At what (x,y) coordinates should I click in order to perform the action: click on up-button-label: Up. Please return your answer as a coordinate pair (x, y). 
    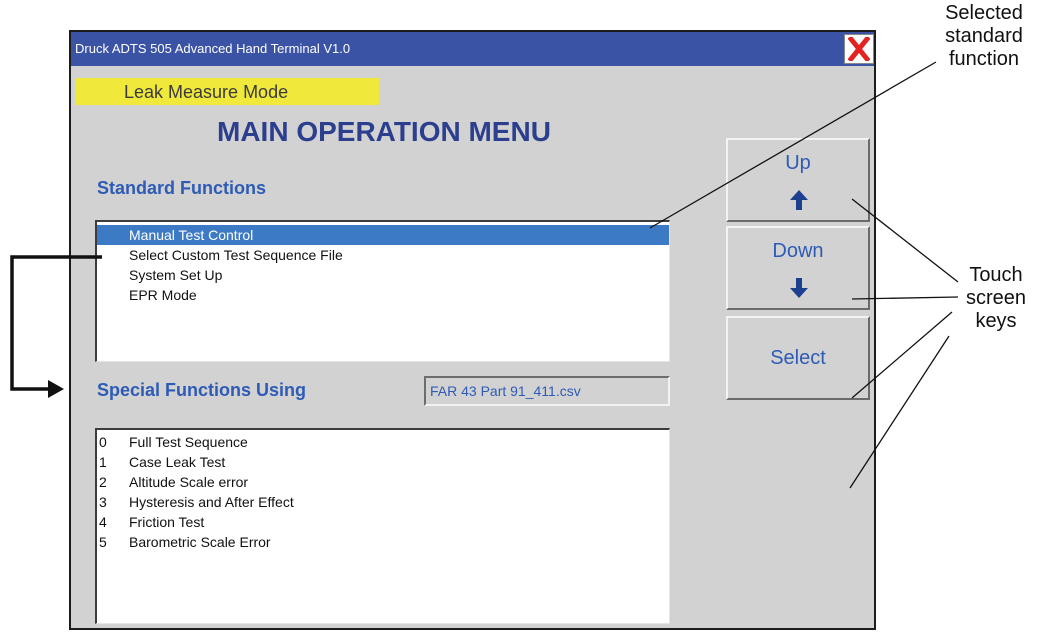
    Looking at the image, I should click on (798, 163).